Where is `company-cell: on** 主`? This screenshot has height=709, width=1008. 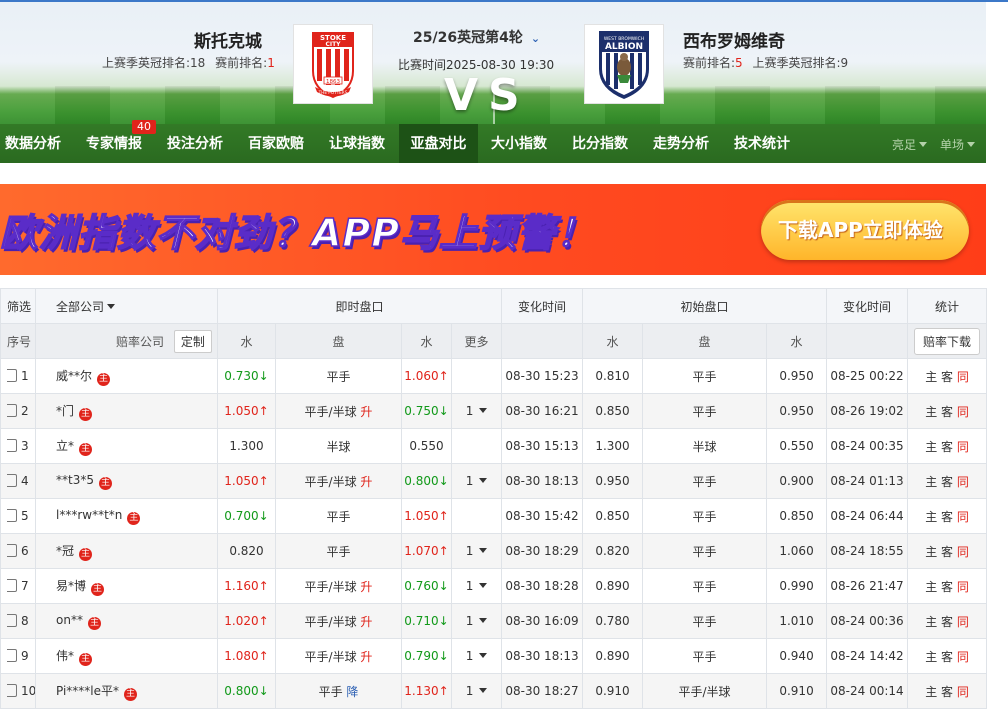
company-cell: on** 主 is located at coordinates (126, 621).